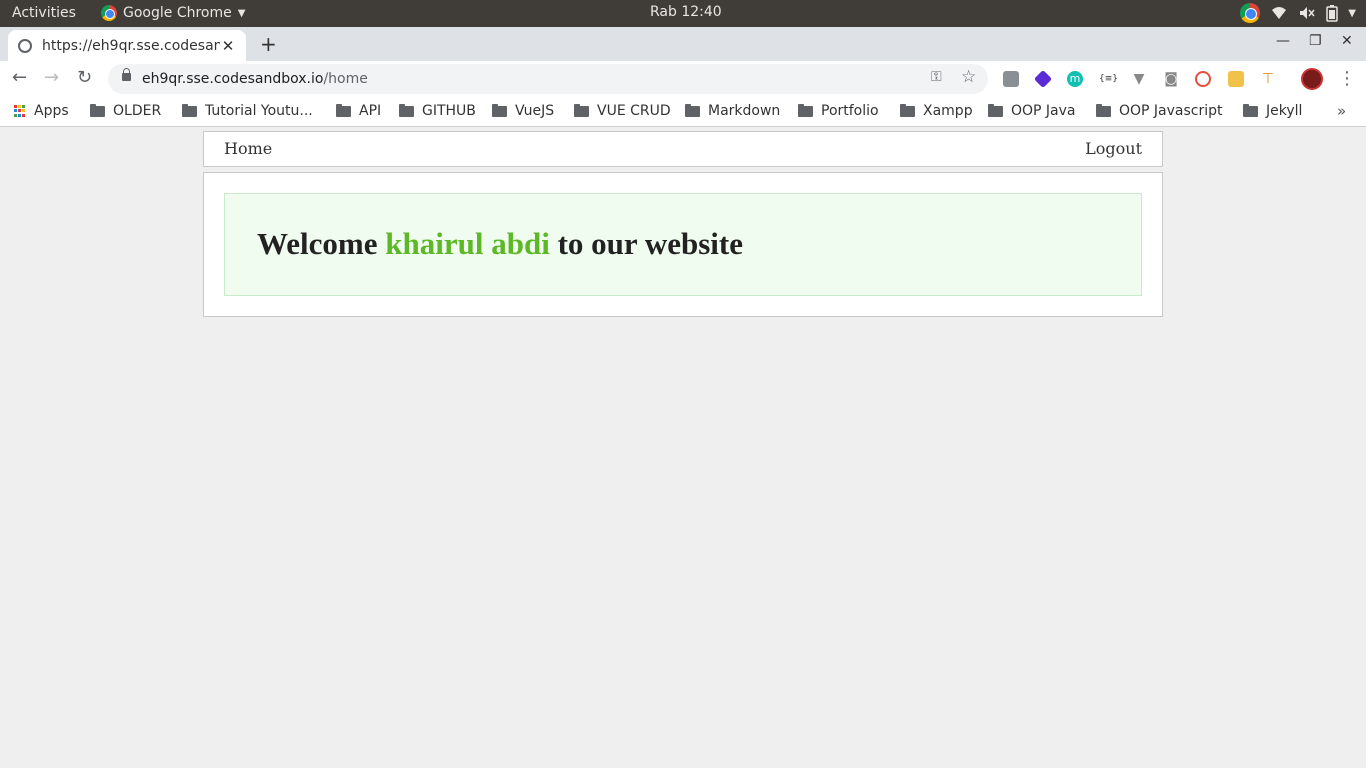 The width and height of the screenshot is (1366, 768). What do you see at coordinates (1347, 41) in the screenshot?
I see `close-window-button: ✕` at bounding box center [1347, 41].